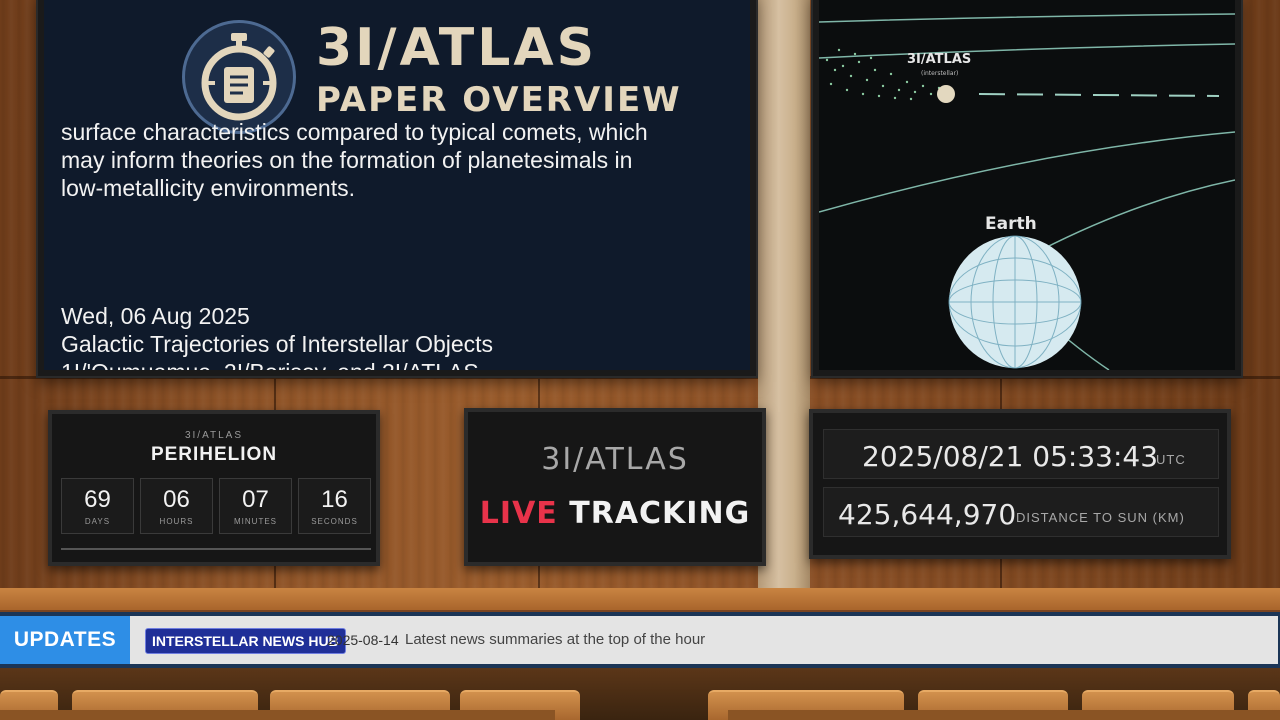  What do you see at coordinates (255, 521) in the screenshot?
I see `countdown-unit: MINUTES` at bounding box center [255, 521].